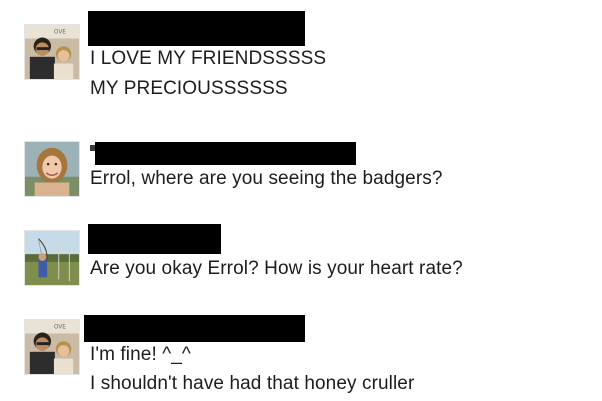  What do you see at coordinates (266, 178) in the screenshot?
I see `comment-text-line: Errol, where are you seeing the badgers?` at bounding box center [266, 178].